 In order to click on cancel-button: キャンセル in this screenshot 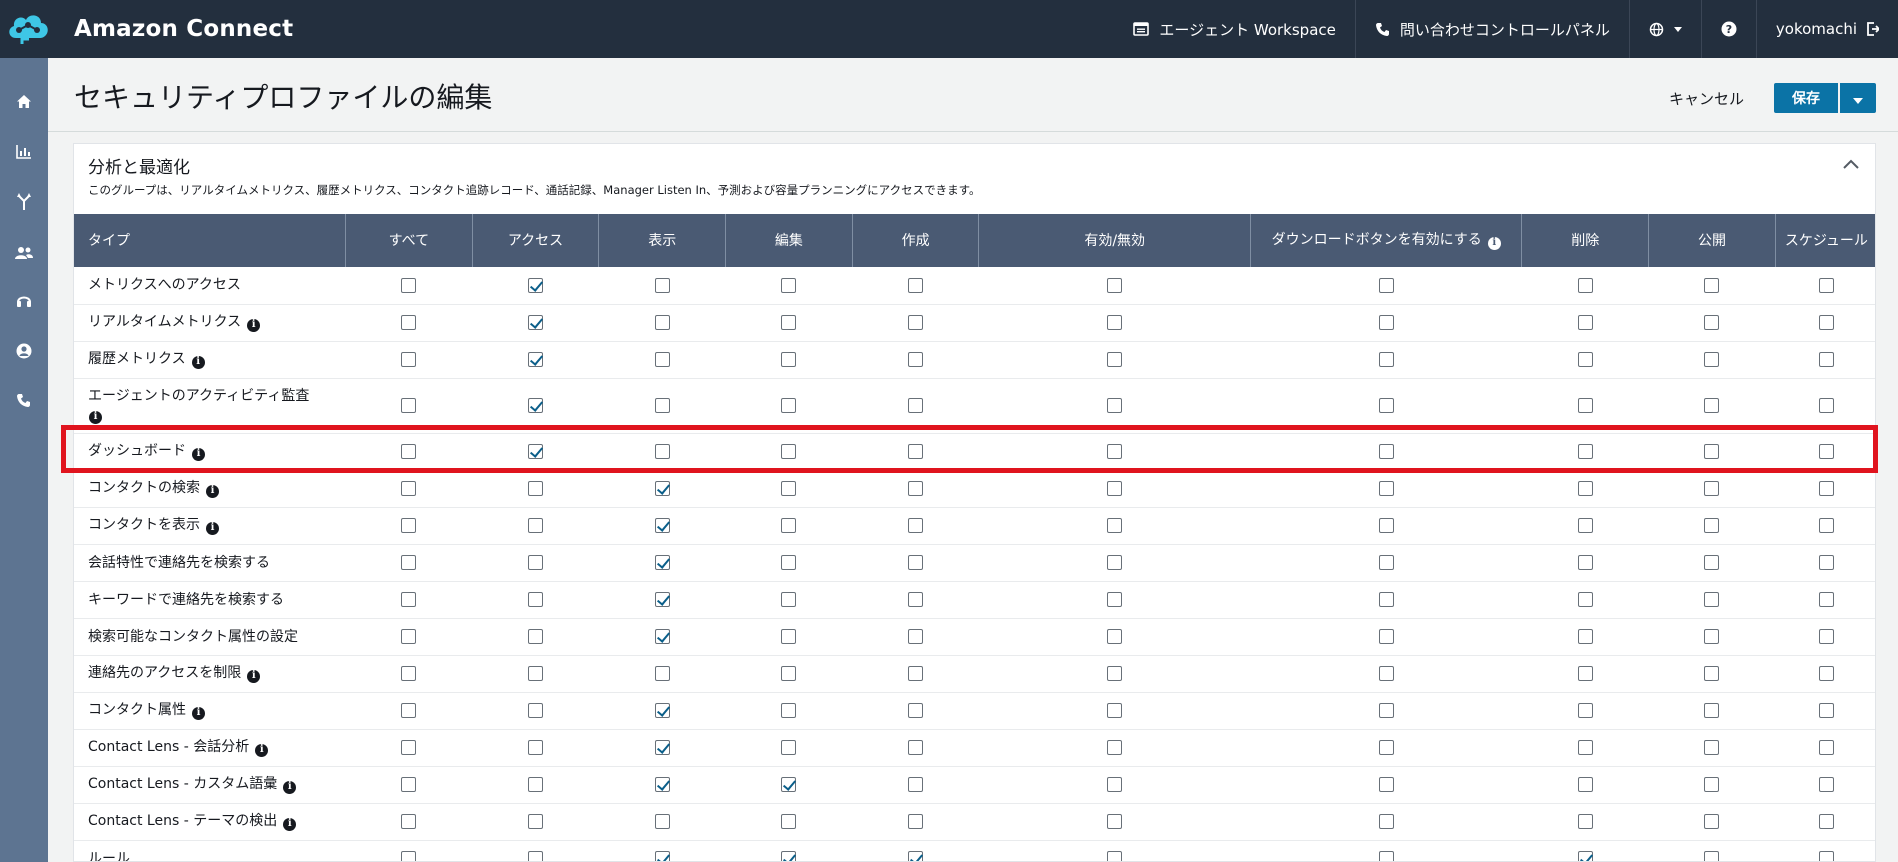, I will do `click(1706, 98)`.